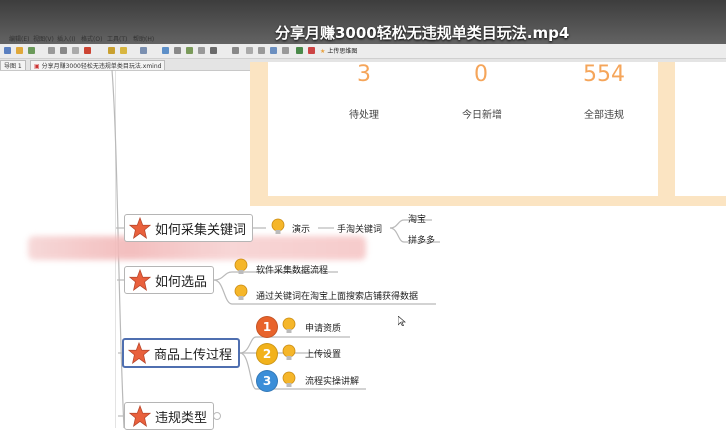  What do you see at coordinates (332, 380) in the screenshot?
I see `subtopic-process-walkthrough: 流程实操讲解` at bounding box center [332, 380].